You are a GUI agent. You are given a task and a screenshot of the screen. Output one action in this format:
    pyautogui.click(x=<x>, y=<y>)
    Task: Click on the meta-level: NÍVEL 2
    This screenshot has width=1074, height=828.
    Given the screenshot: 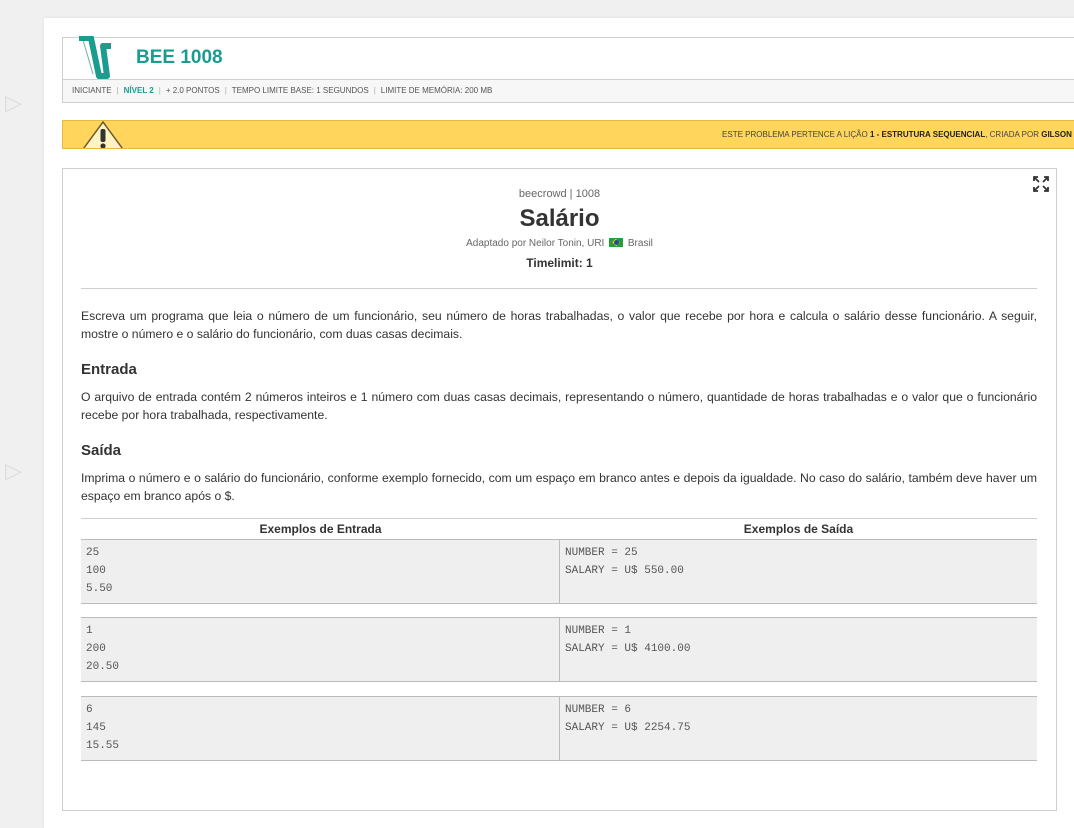 What is the action you would take?
    pyautogui.click(x=138, y=90)
    